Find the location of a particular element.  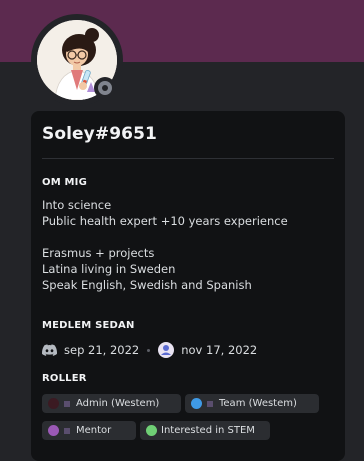

about-line: Speak English, Swedish and Spanish is located at coordinates (147, 285).